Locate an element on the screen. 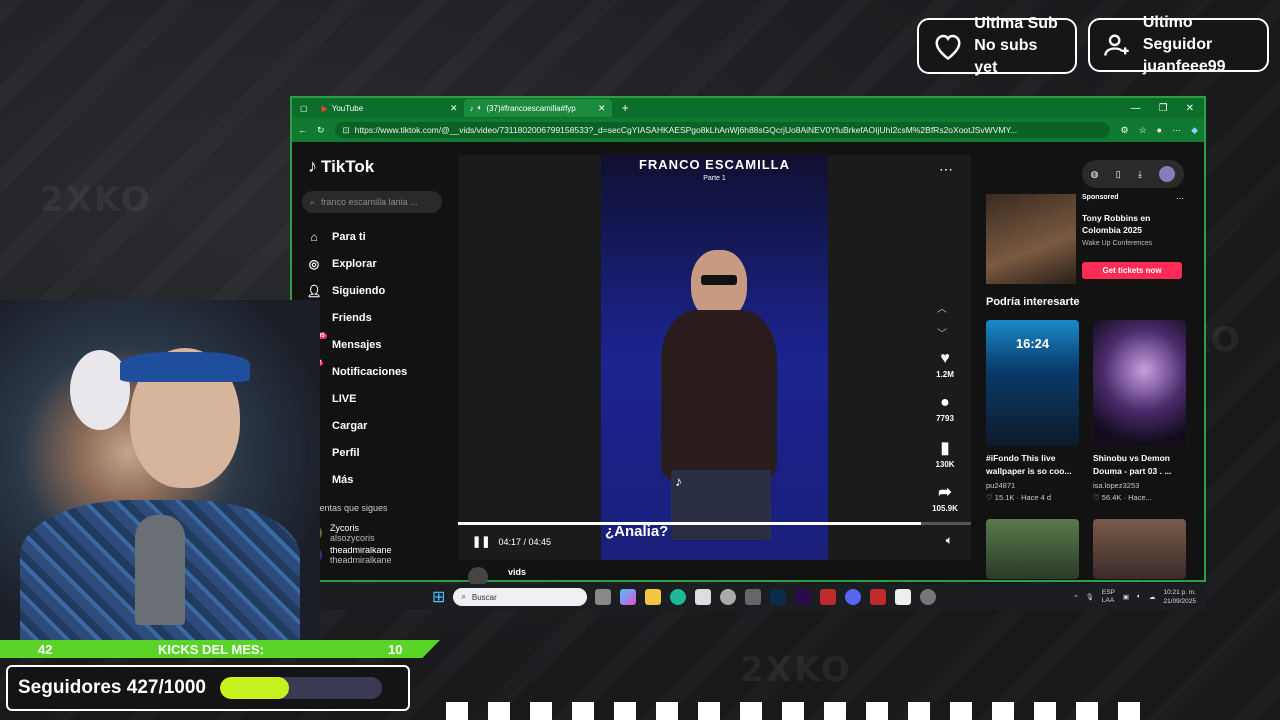 The image size is (1280, 720). suggestion-thumbnail: 16:24 is located at coordinates (1032, 383).